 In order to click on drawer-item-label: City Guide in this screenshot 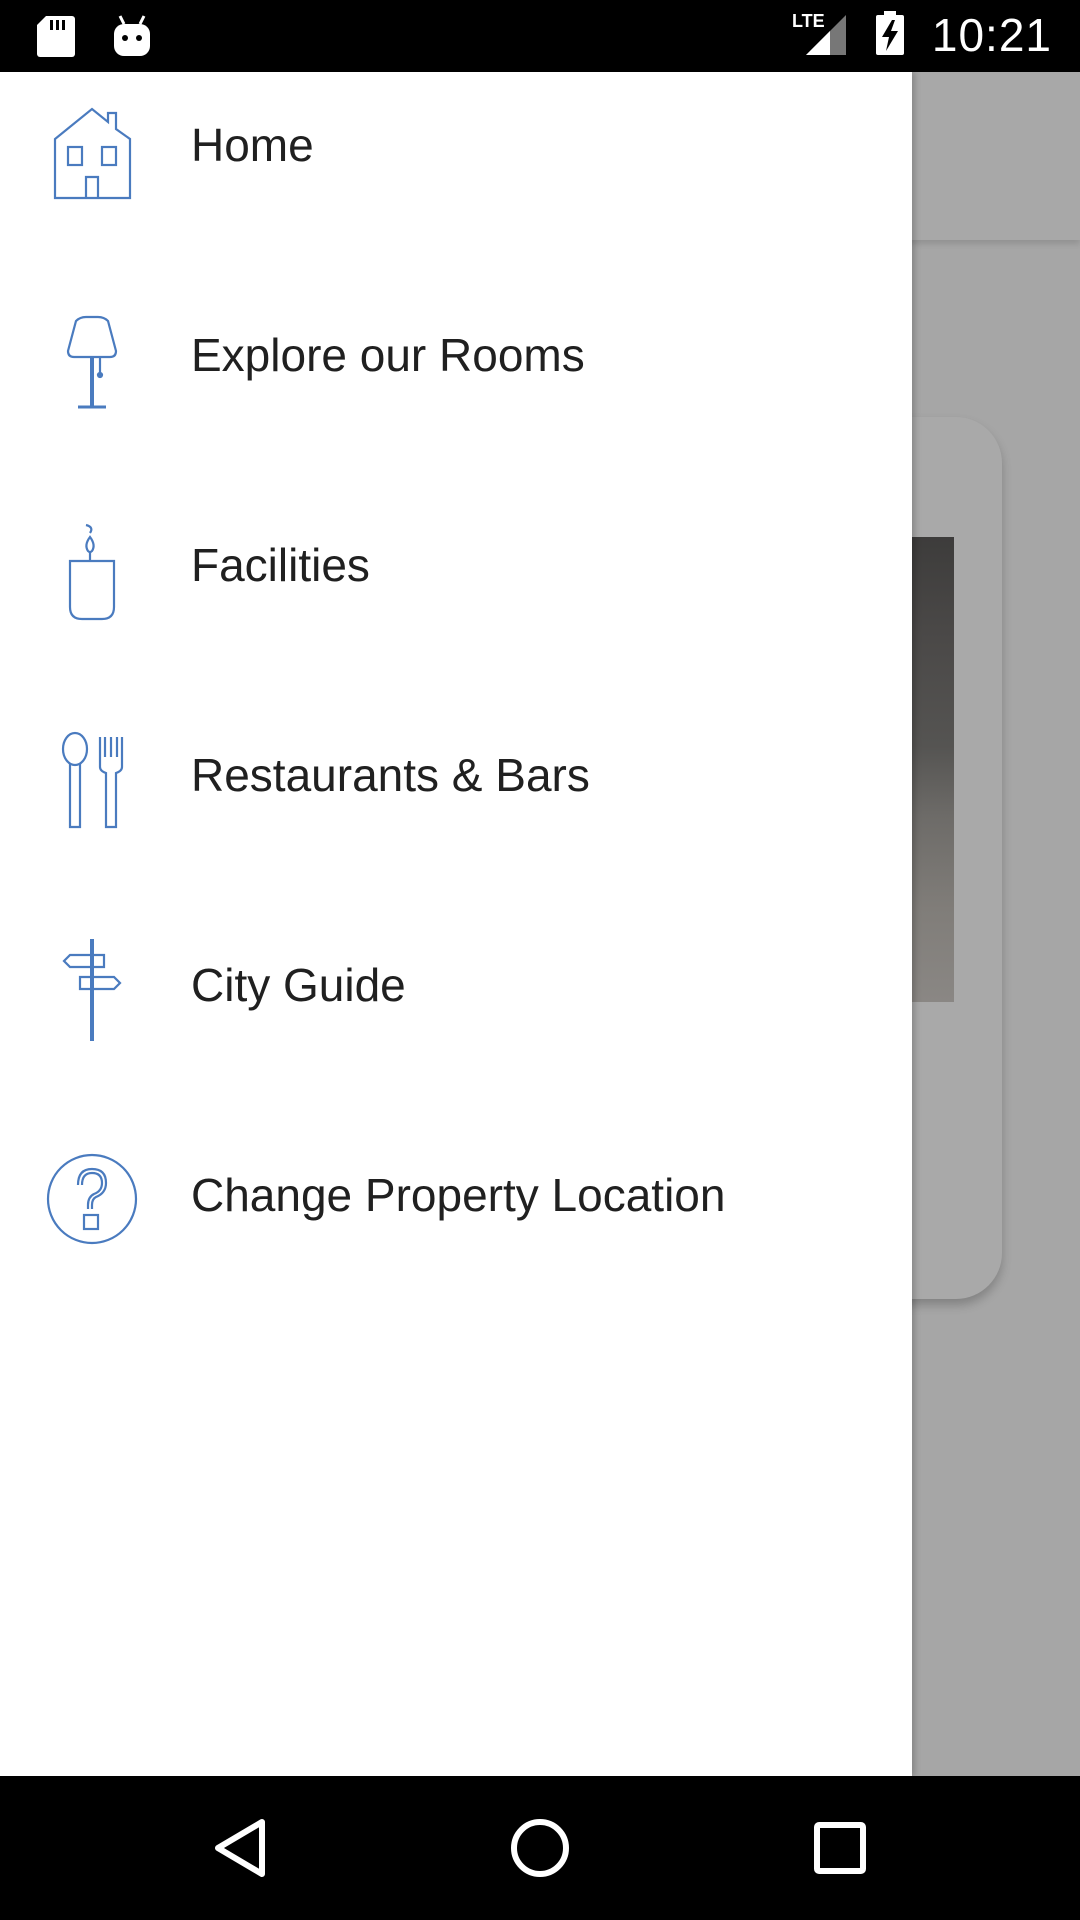, I will do `click(298, 985)`.